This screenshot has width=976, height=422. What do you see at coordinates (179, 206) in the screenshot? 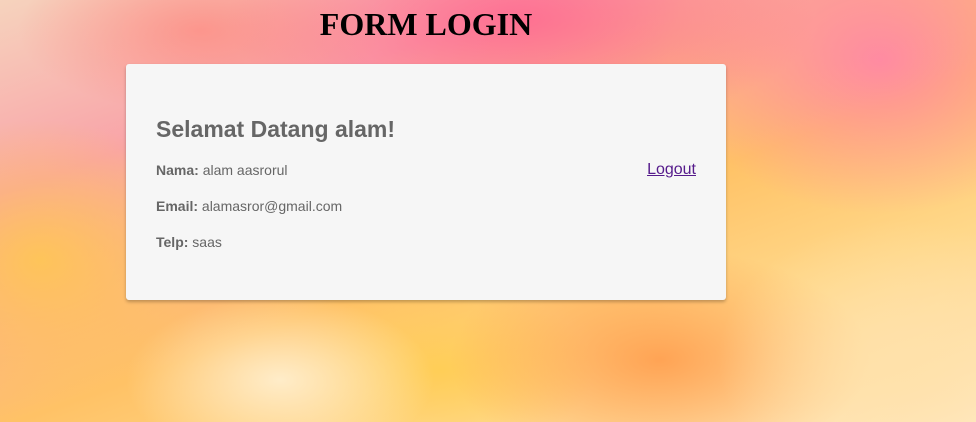
I see `email-label: Email:` at bounding box center [179, 206].